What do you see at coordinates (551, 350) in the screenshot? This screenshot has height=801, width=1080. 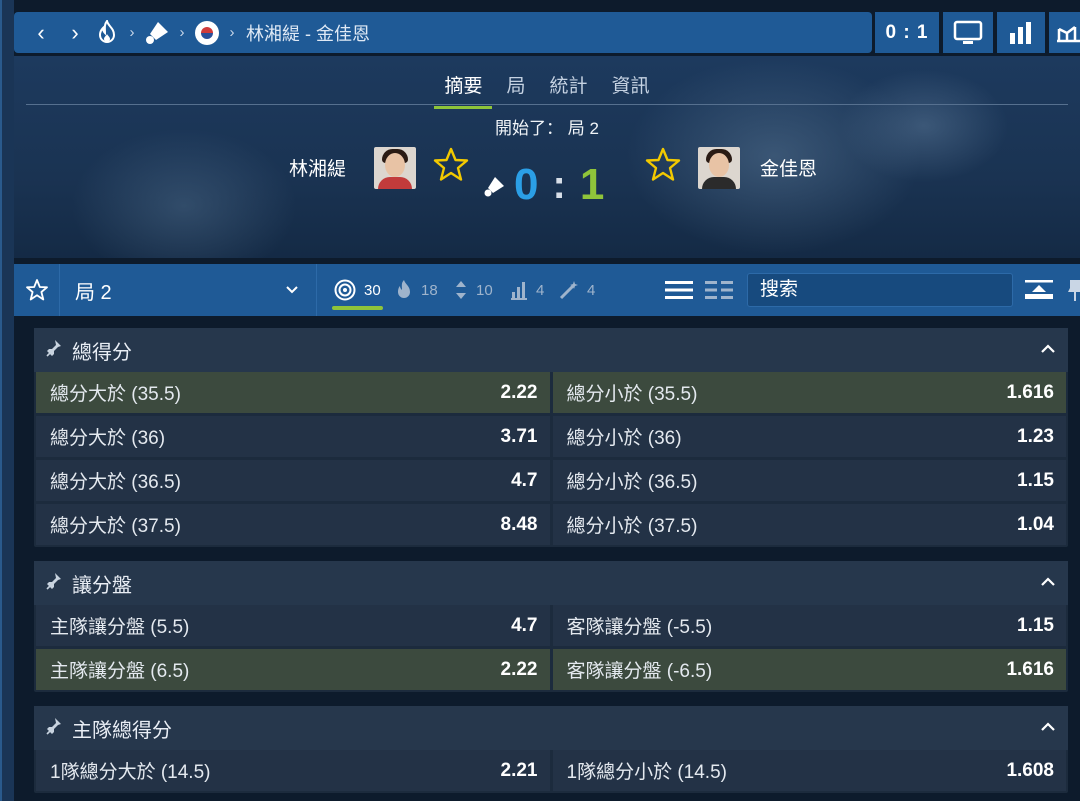 I see `market-header: 總得分` at bounding box center [551, 350].